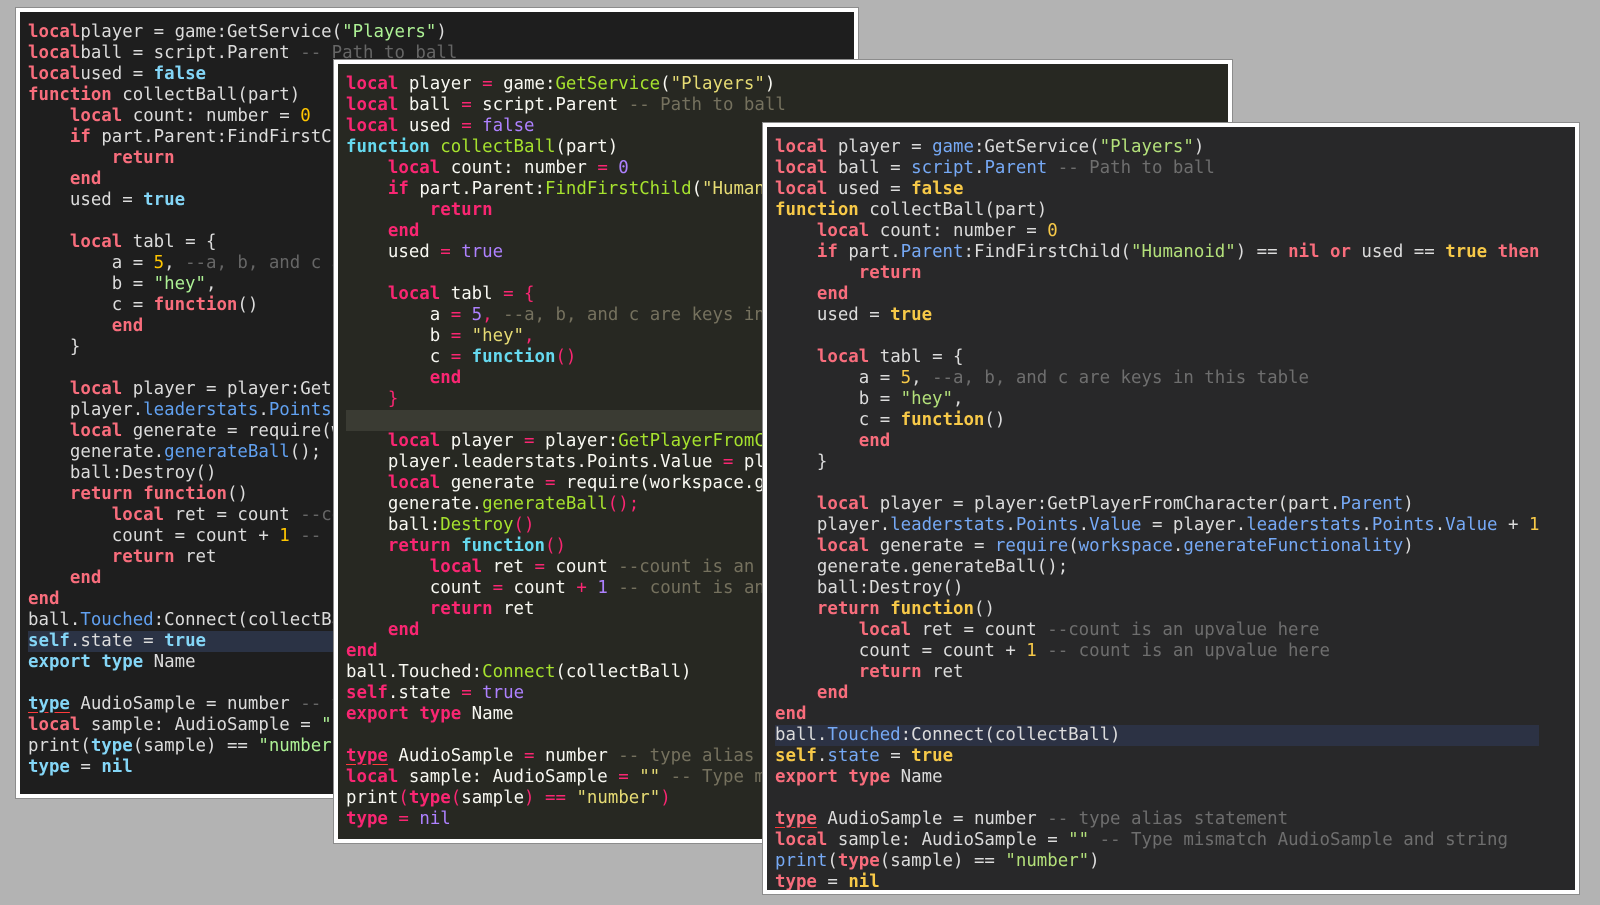 This screenshot has width=1600, height=905. I want to click on code-token: "", so click(1079, 840).